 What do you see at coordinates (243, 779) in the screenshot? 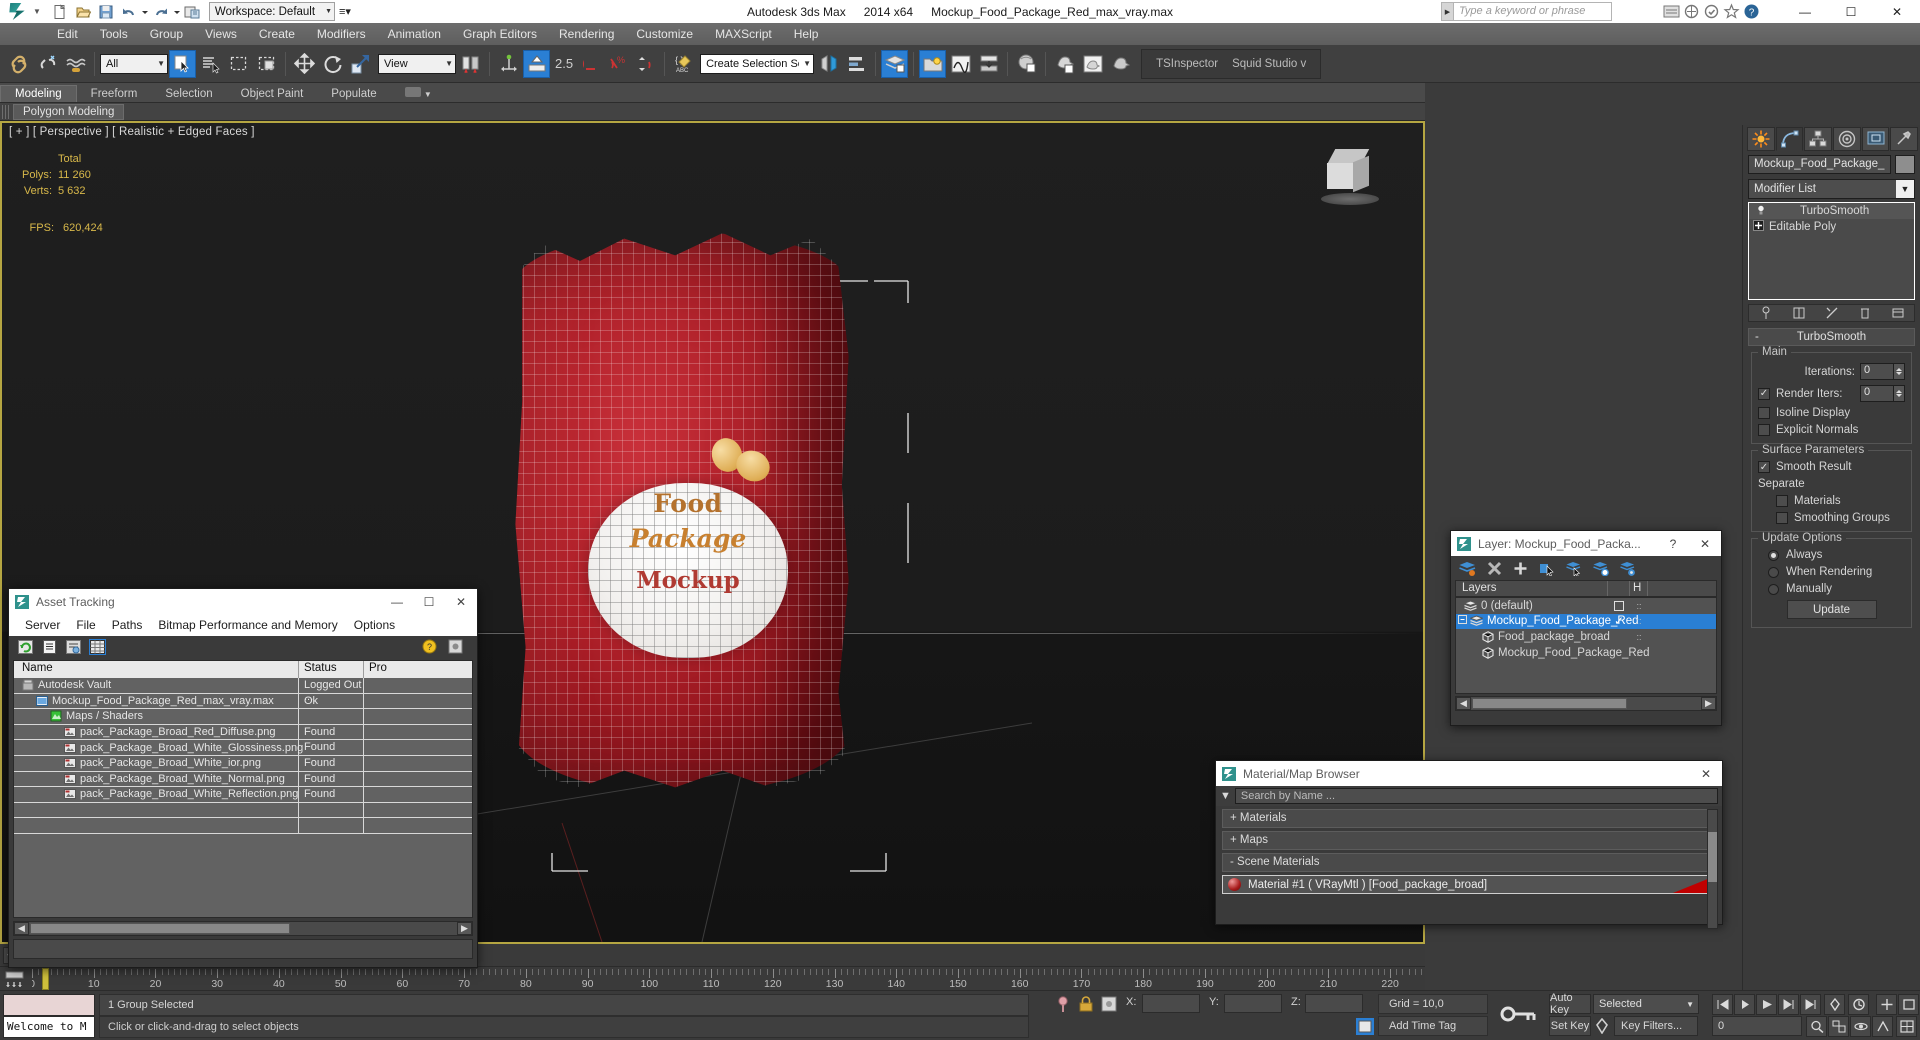
I see `asset-row: pack_Package_Broad_White_Normal.png Found` at bounding box center [243, 779].